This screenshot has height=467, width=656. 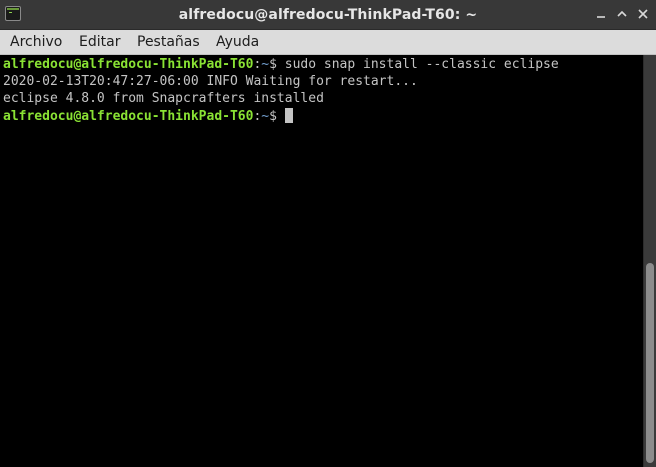 I want to click on minimize-button, so click(x=601, y=14).